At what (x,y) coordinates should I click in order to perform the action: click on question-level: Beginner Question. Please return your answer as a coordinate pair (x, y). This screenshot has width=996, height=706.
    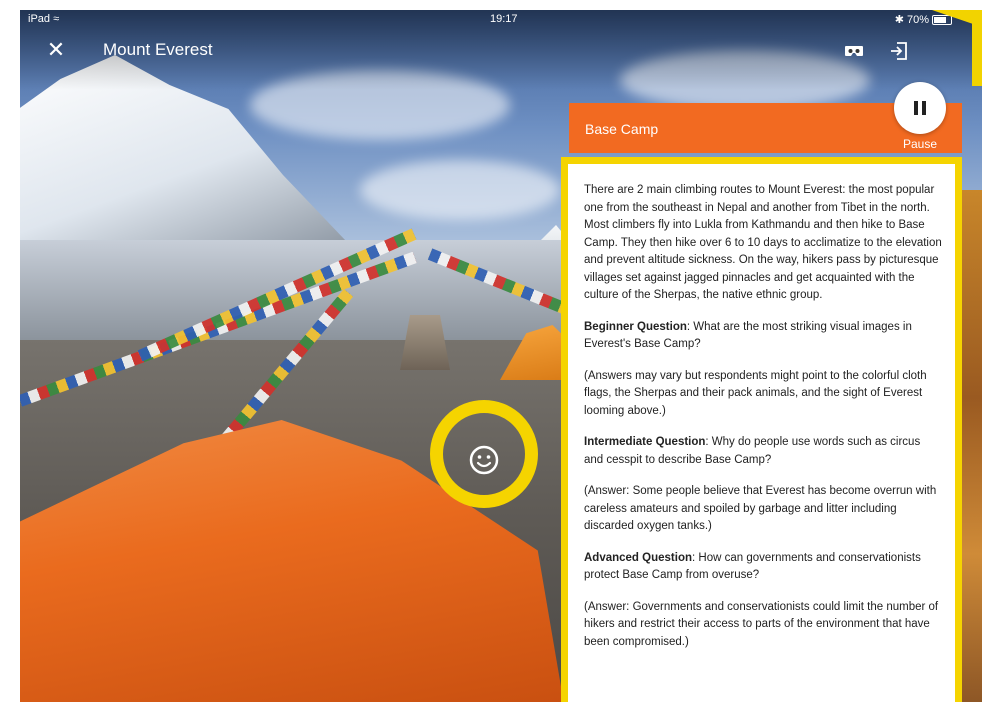
    Looking at the image, I should click on (635, 326).